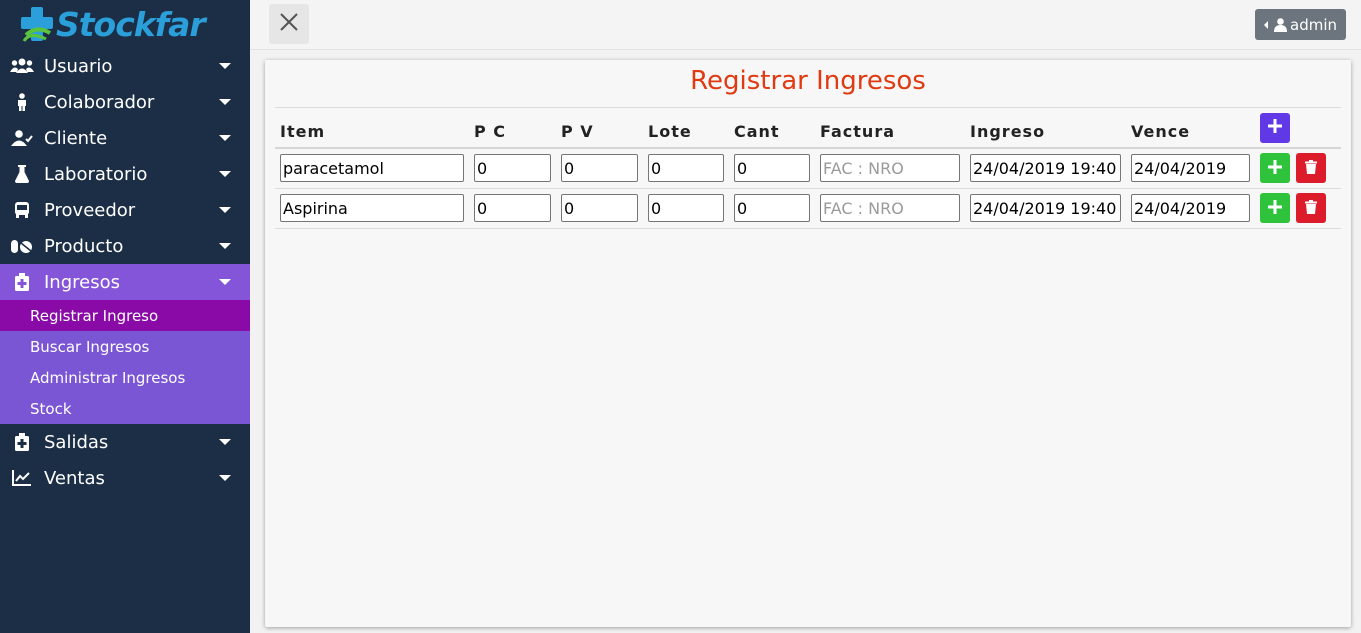  I want to click on pills-icon, so click(22, 246).